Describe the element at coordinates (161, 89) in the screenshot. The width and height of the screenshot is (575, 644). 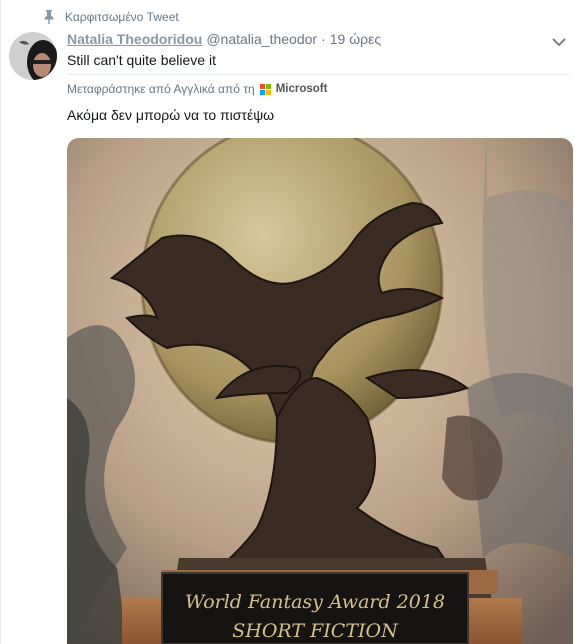
I see `translation-credit-label: Μεταφράστηκε από Αγγλικά από τη` at that location.